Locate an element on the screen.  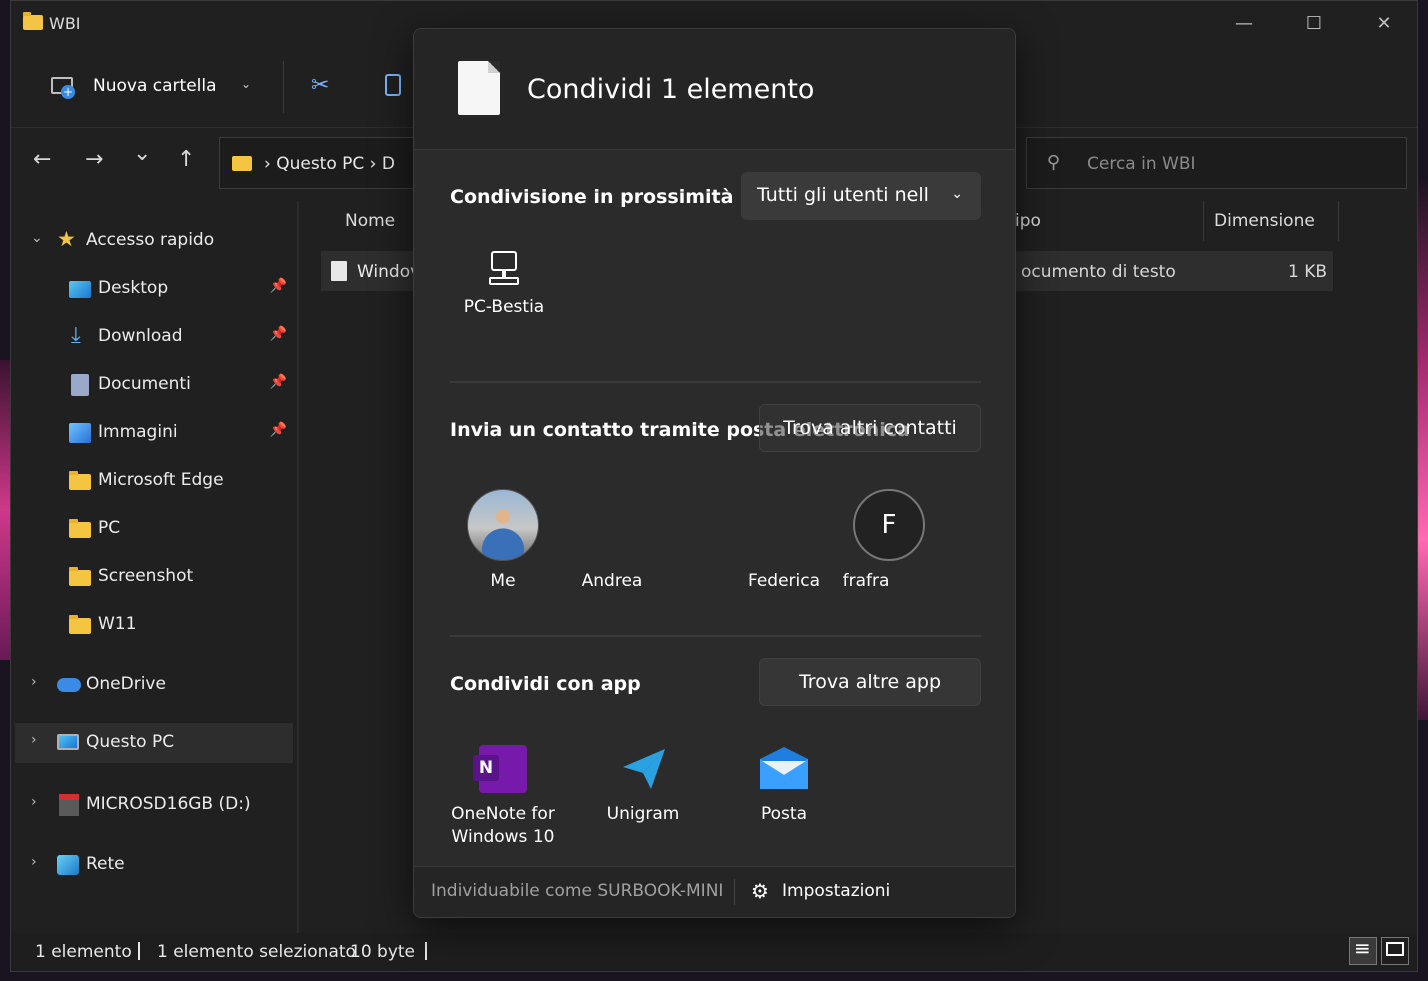
back-arrow-icon: ← is located at coordinates (42, 159).